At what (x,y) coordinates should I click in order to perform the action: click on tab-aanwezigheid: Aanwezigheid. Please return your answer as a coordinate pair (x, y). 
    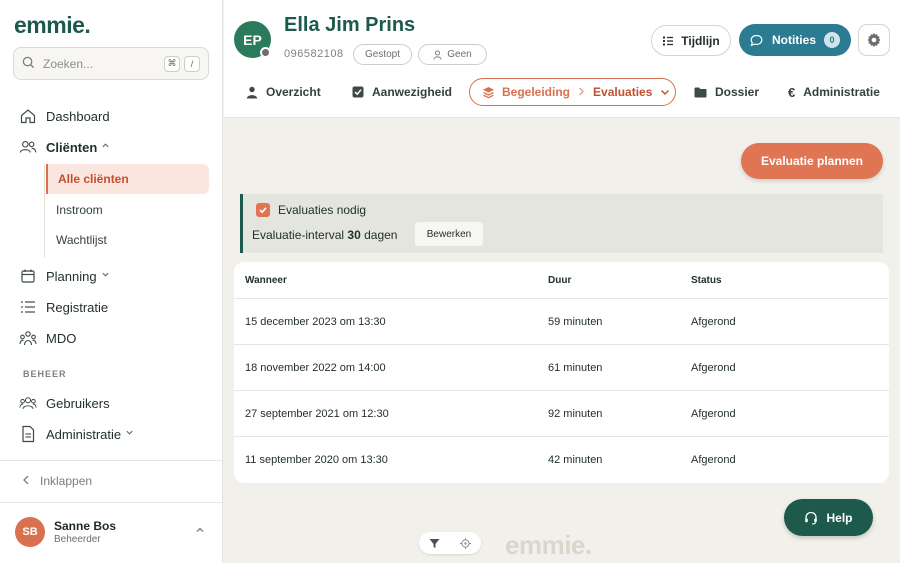
    Looking at the image, I should click on (402, 92).